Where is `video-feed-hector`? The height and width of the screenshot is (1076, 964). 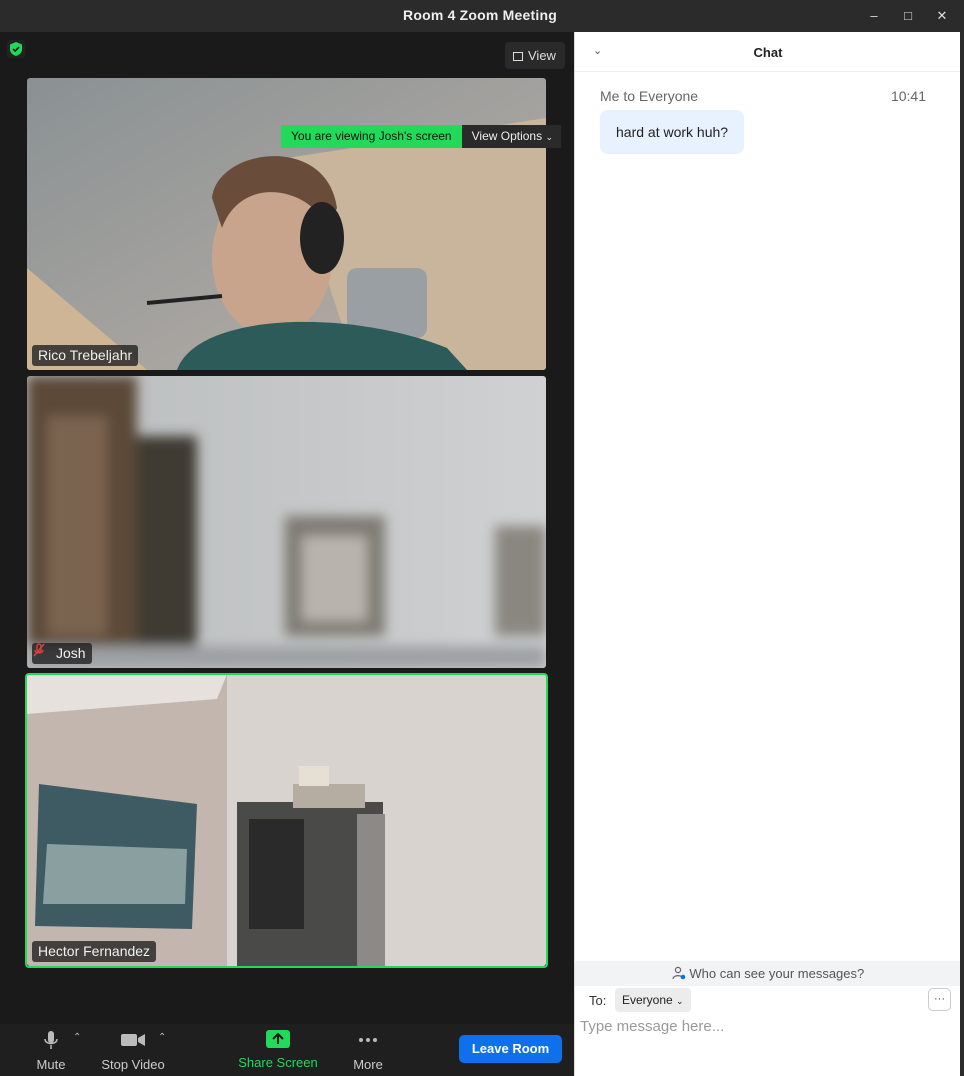 video-feed-hector is located at coordinates (286, 820).